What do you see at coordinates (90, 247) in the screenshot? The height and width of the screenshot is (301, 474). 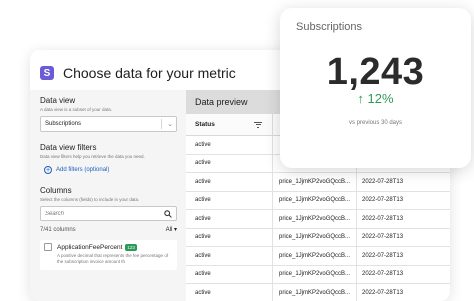 I see `column-name: ApplicationFeePercent` at bounding box center [90, 247].